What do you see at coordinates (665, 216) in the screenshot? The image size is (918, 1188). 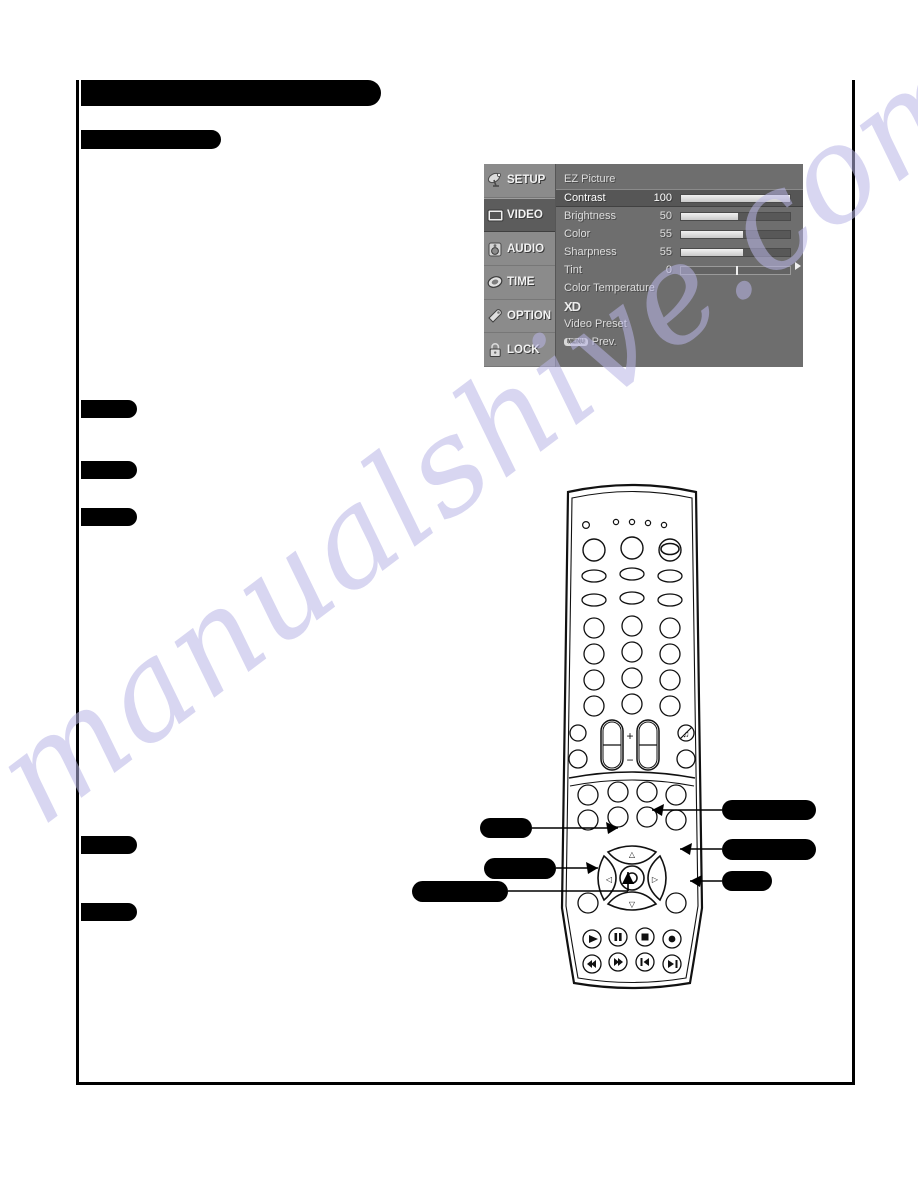 I see `osd-row-value: 50` at bounding box center [665, 216].